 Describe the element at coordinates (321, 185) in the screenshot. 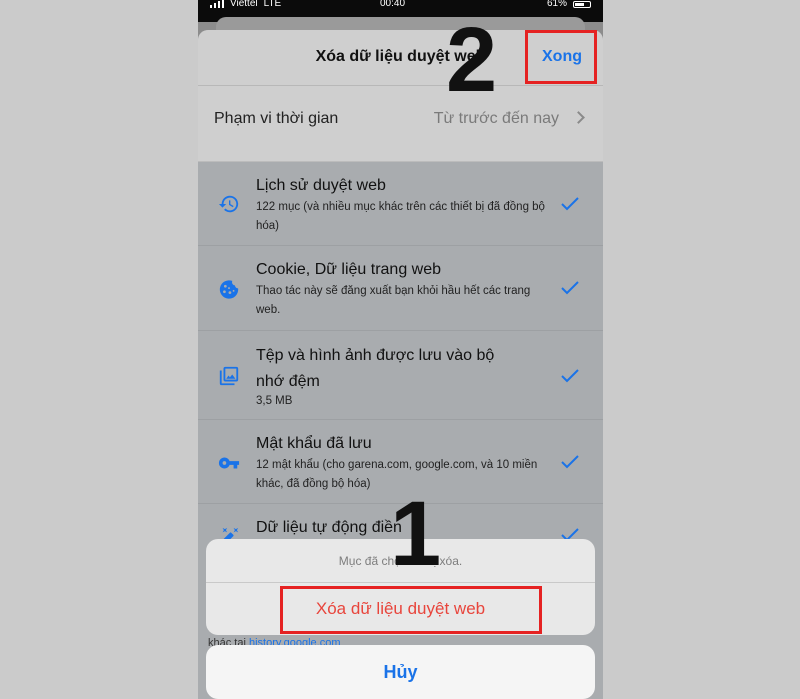

I see `item-title: Lịch sử duyệt web` at that location.